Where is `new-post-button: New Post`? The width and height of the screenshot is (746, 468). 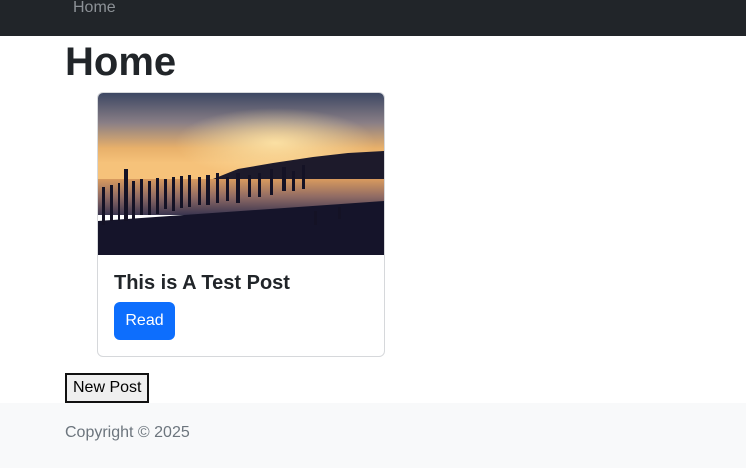 new-post-button: New Post is located at coordinates (107, 388).